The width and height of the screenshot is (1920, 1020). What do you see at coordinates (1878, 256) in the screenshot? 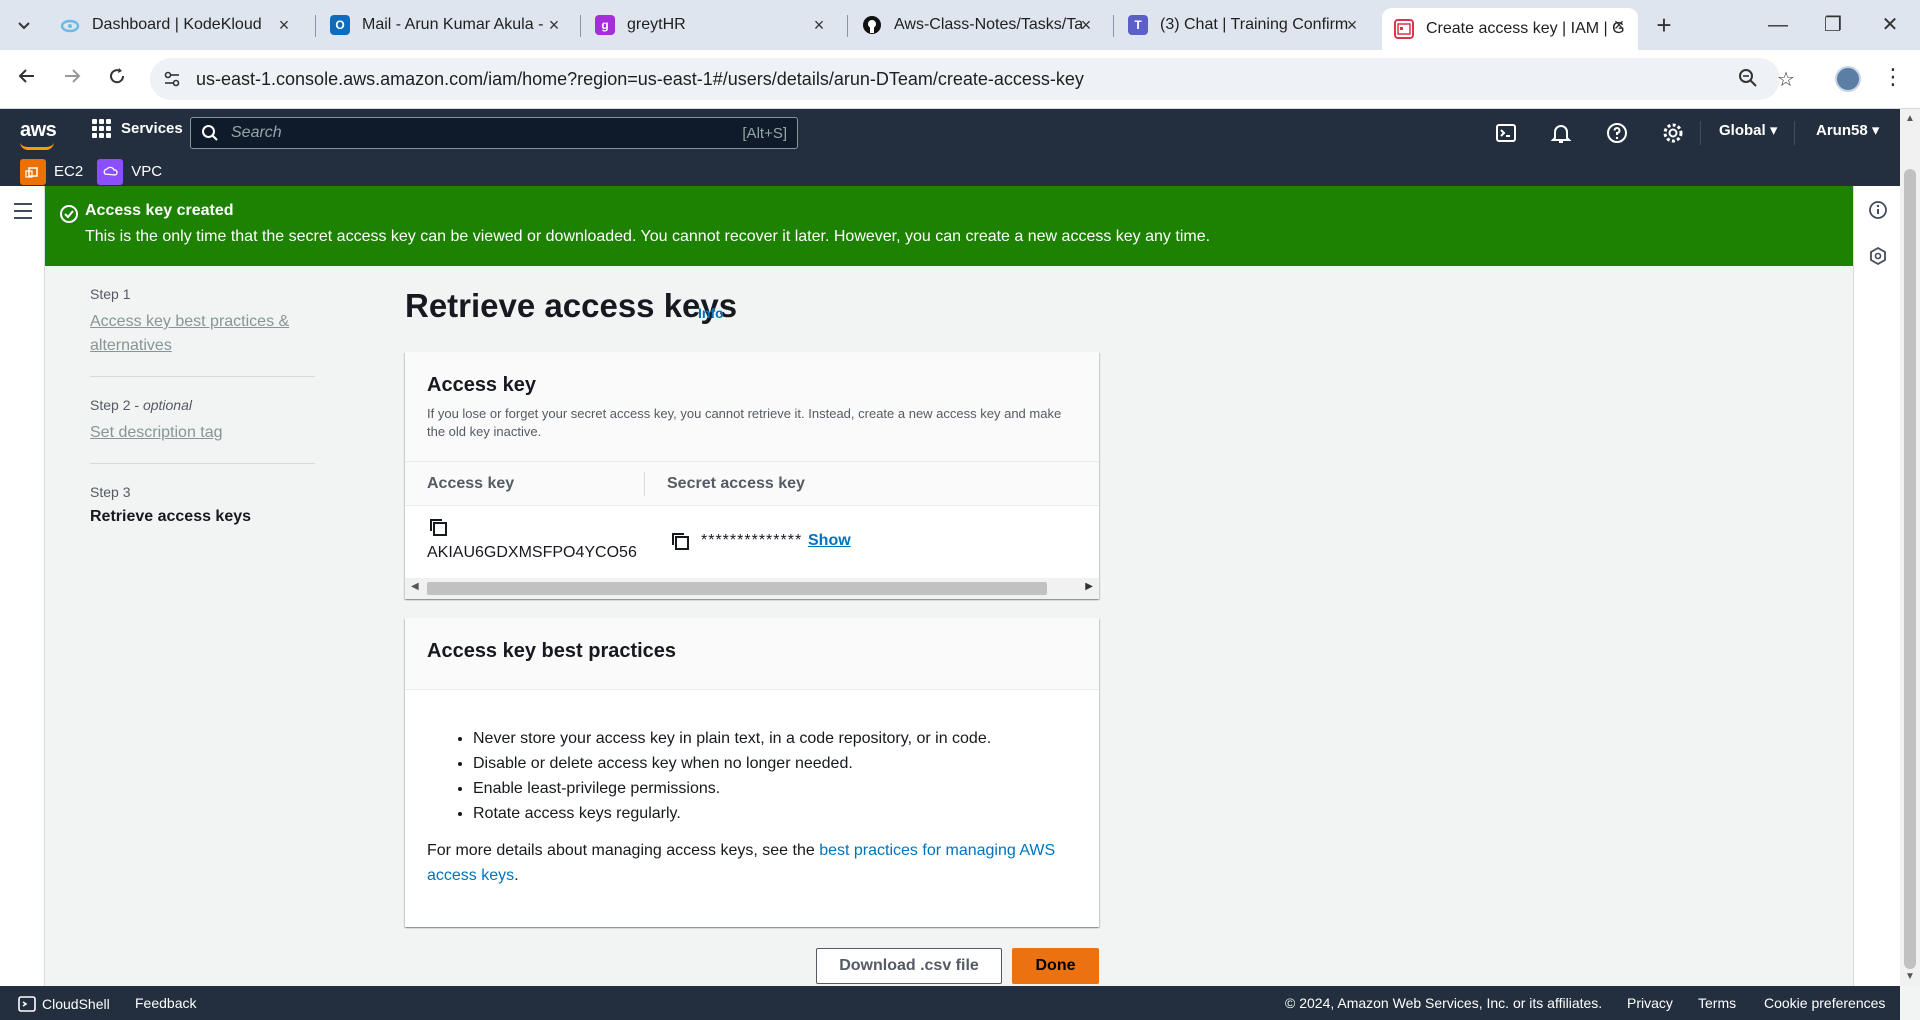
I see `hexagon-icon` at bounding box center [1878, 256].